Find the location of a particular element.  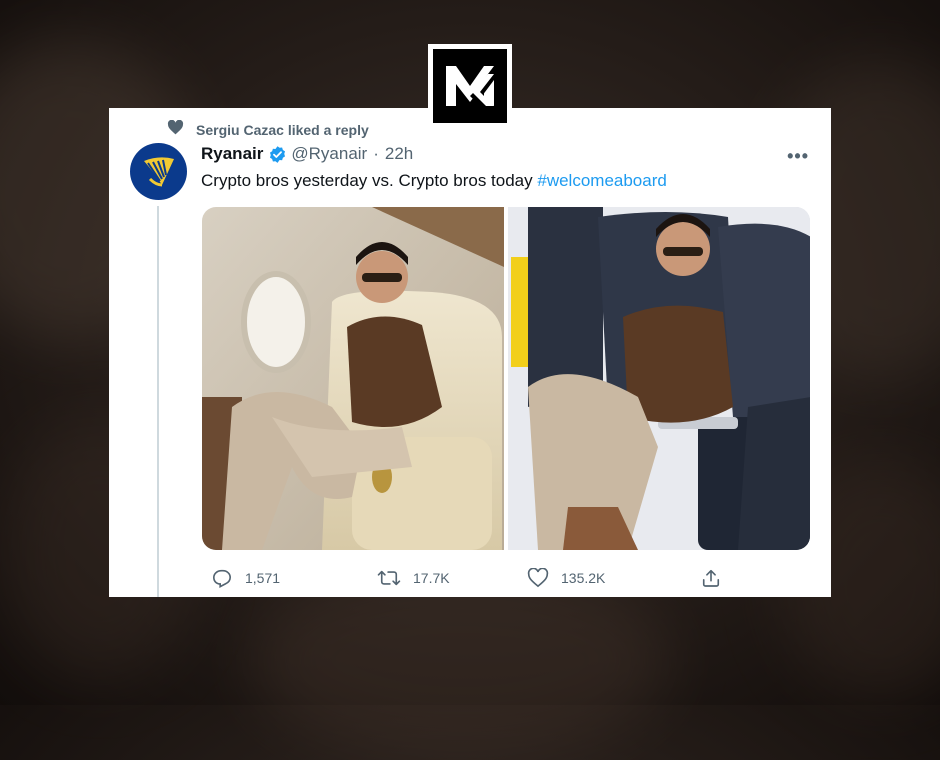

share-icon is located at coordinates (711, 578).